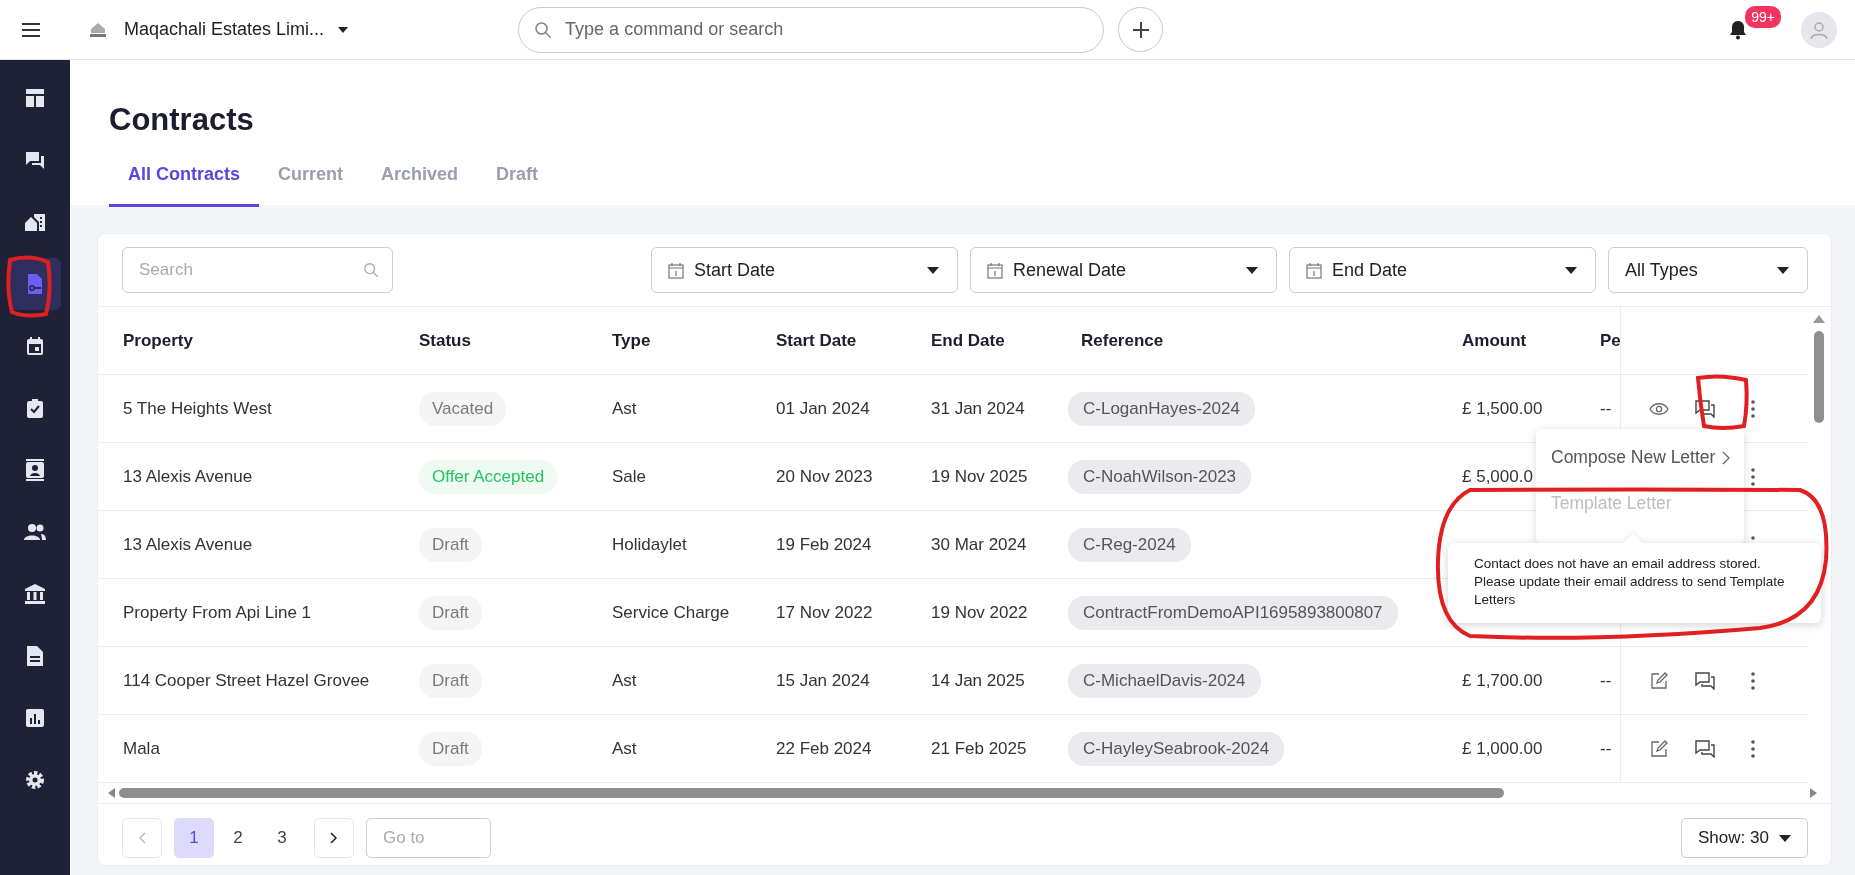 This screenshot has height=875, width=1855. I want to click on reference-tag: C-MichaelDavis-2024, so click(1164, 680).